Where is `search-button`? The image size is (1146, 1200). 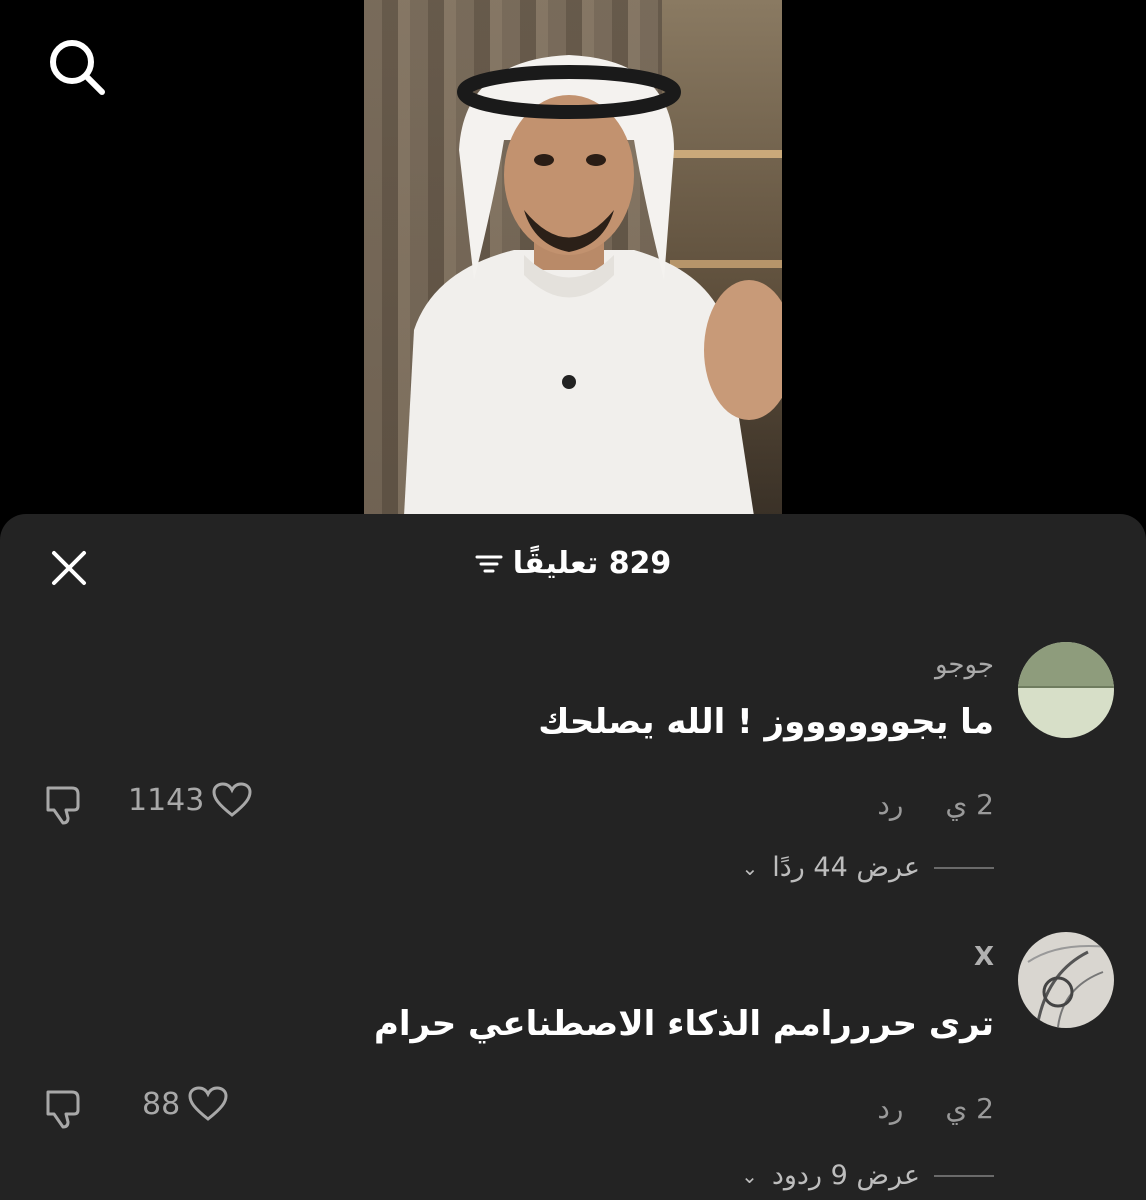 search-button is located at coordinates (76, 66).